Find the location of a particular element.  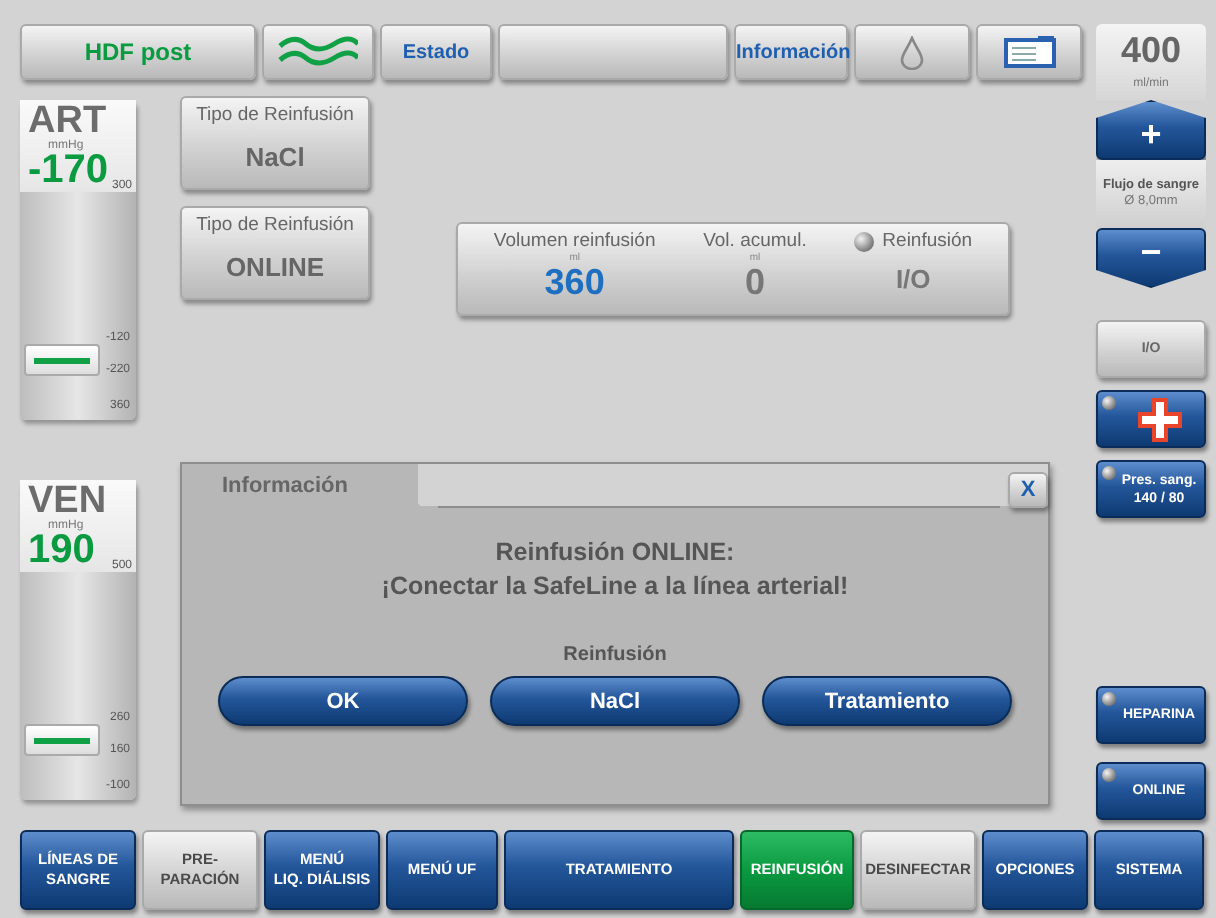

drop-icon is located at coordinates (912, 52).